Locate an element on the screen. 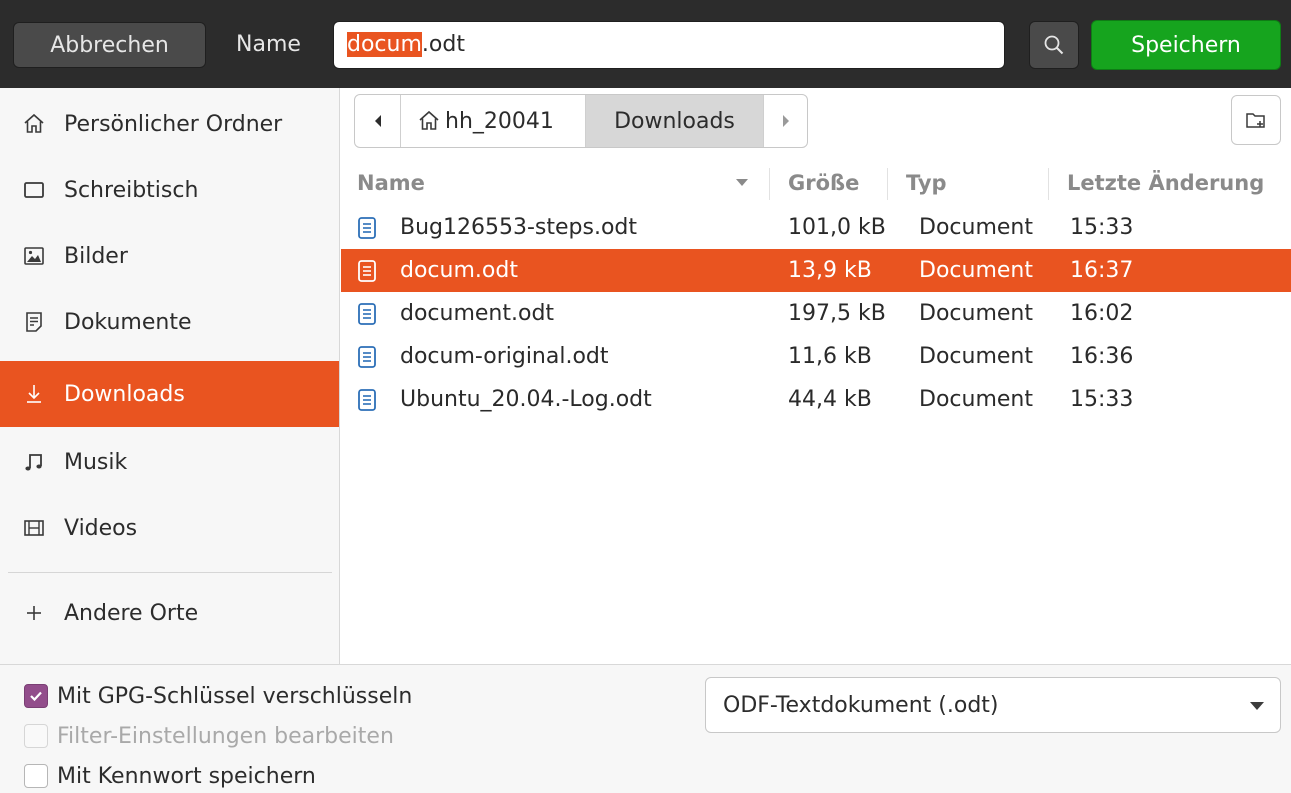 This screenshot has width=1291, height=793. filename-input: docum.odt is located at coordinates (669, 45).